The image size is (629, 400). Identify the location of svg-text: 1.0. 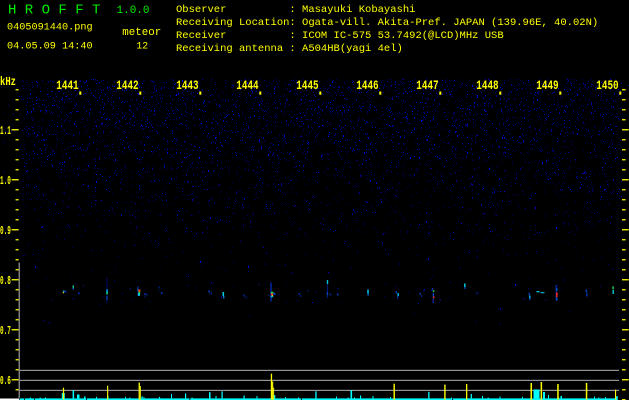
(5, 181).